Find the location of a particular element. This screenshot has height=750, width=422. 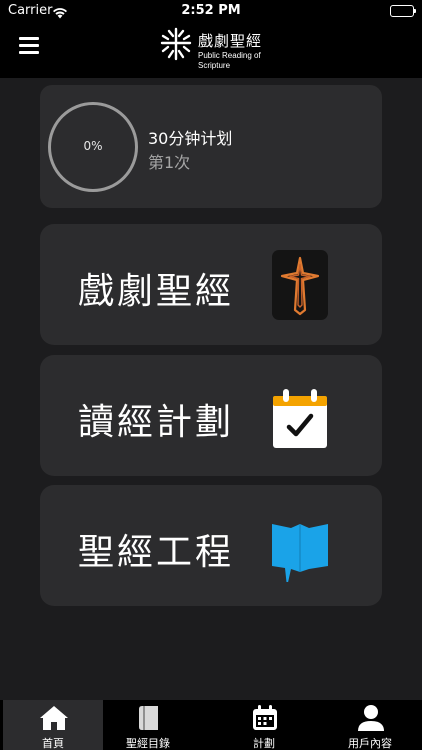

menu-card-reading-plan: 讀經計劃 is located at coordinates (211, 415).